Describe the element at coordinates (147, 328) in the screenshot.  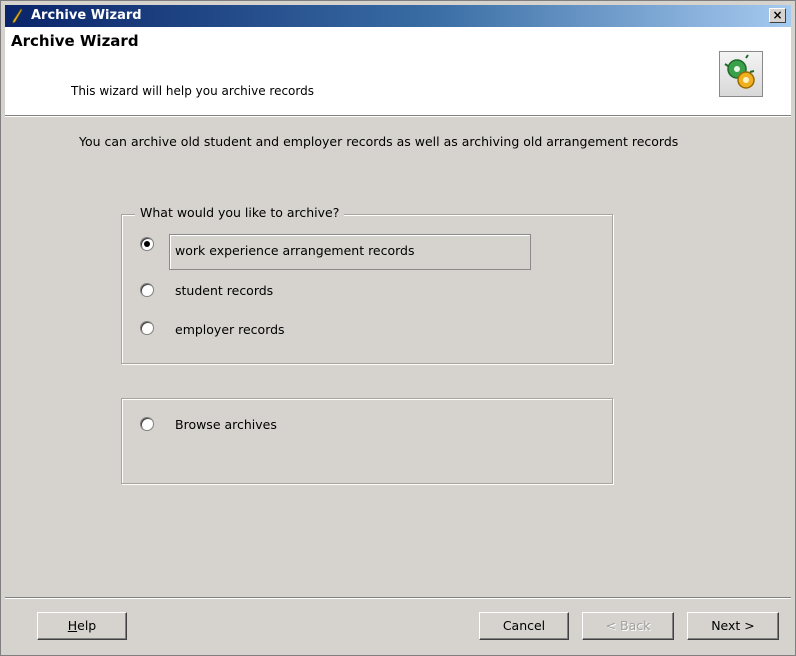
I see `radio-employer-records` at that location.